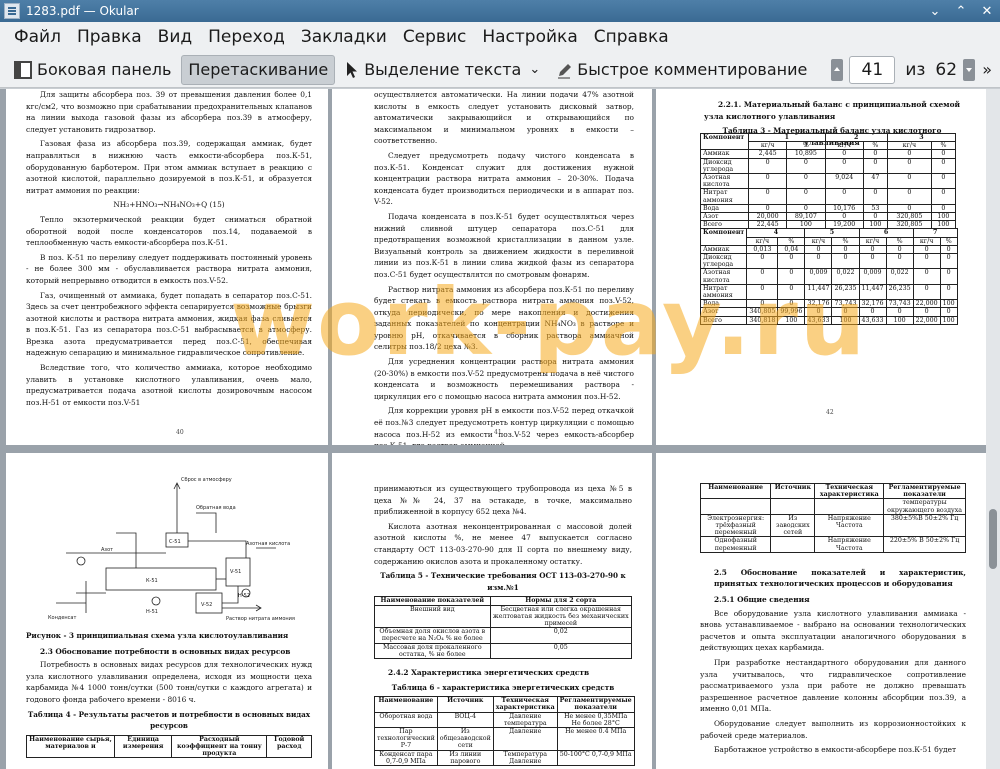  What do you see at coordinates (344, 37) in the screenshot?
I see `menu-bookmarks: Закладки` at bounding box center [344, 37].